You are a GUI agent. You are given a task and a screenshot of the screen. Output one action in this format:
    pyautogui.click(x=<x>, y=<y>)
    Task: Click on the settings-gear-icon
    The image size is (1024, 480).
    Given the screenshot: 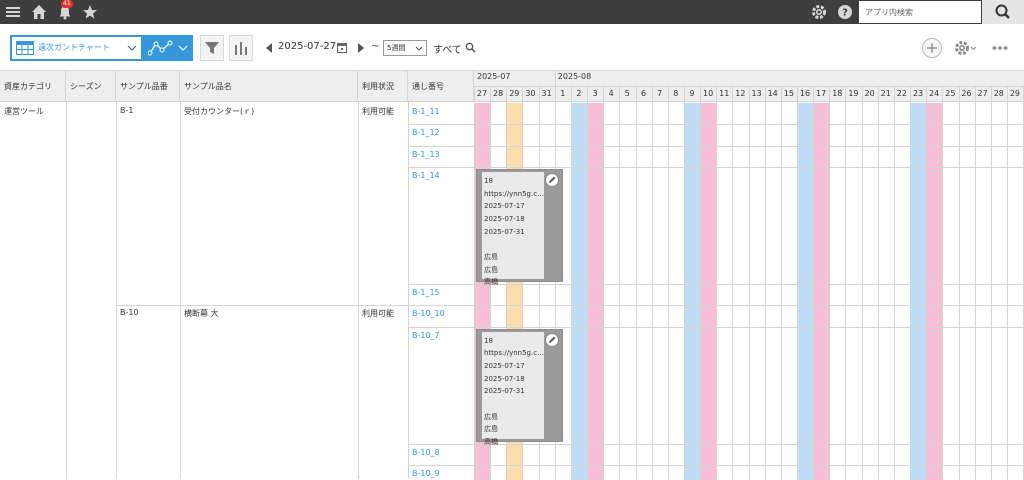 What is the action you would take?
    pyautogui.click(x=819, y=12)
    